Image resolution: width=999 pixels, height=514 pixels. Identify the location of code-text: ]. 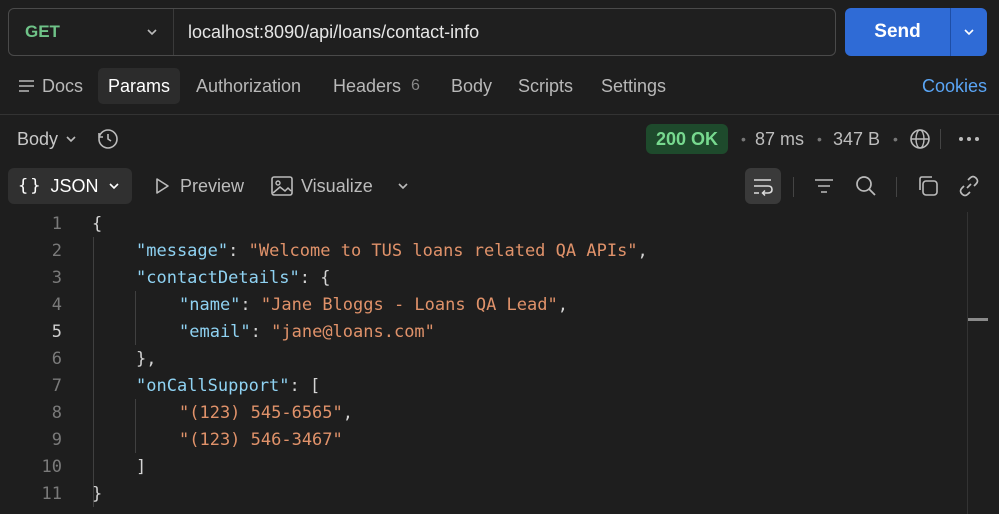
(141, 466).